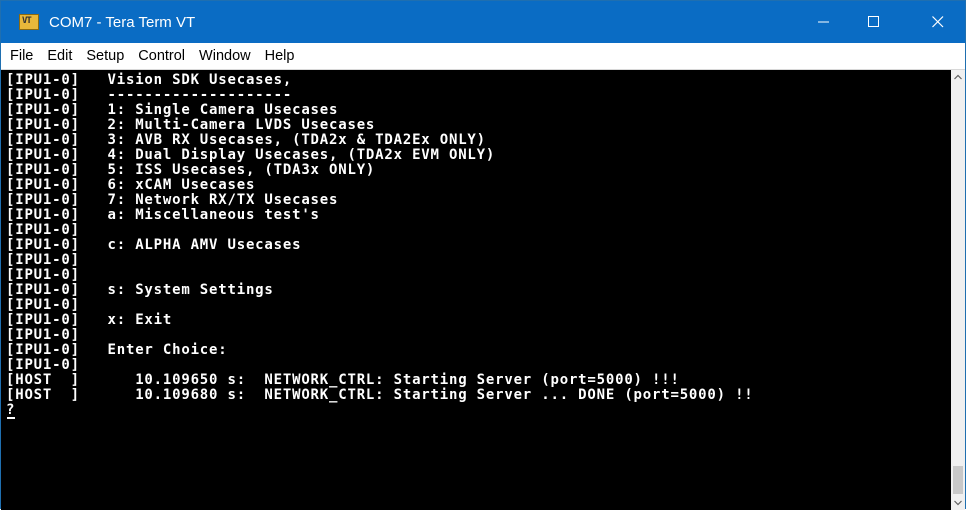 The image size is (966, 510). What do you see at coordinates (163, 215) in the screenshot?
I see `terminal-line: [IPU1-0] a: Miscellaneous test's` at bounding box center [163, 215].